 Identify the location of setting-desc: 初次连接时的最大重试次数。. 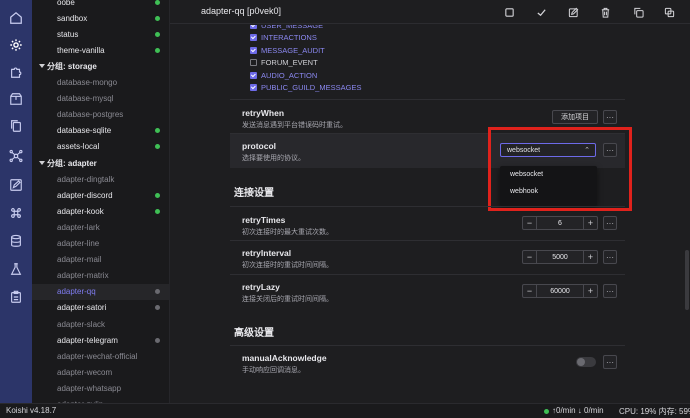
(287, 232).